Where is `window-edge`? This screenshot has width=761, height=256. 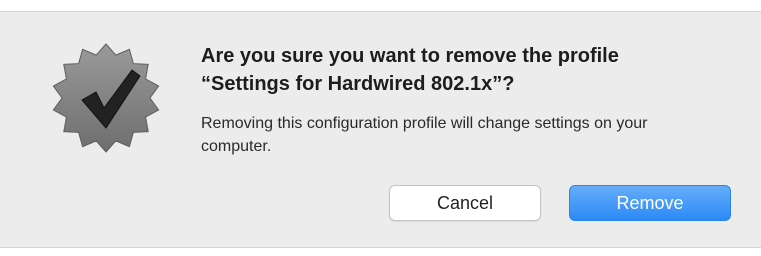 window-edge is located at coordinates (380, 252).